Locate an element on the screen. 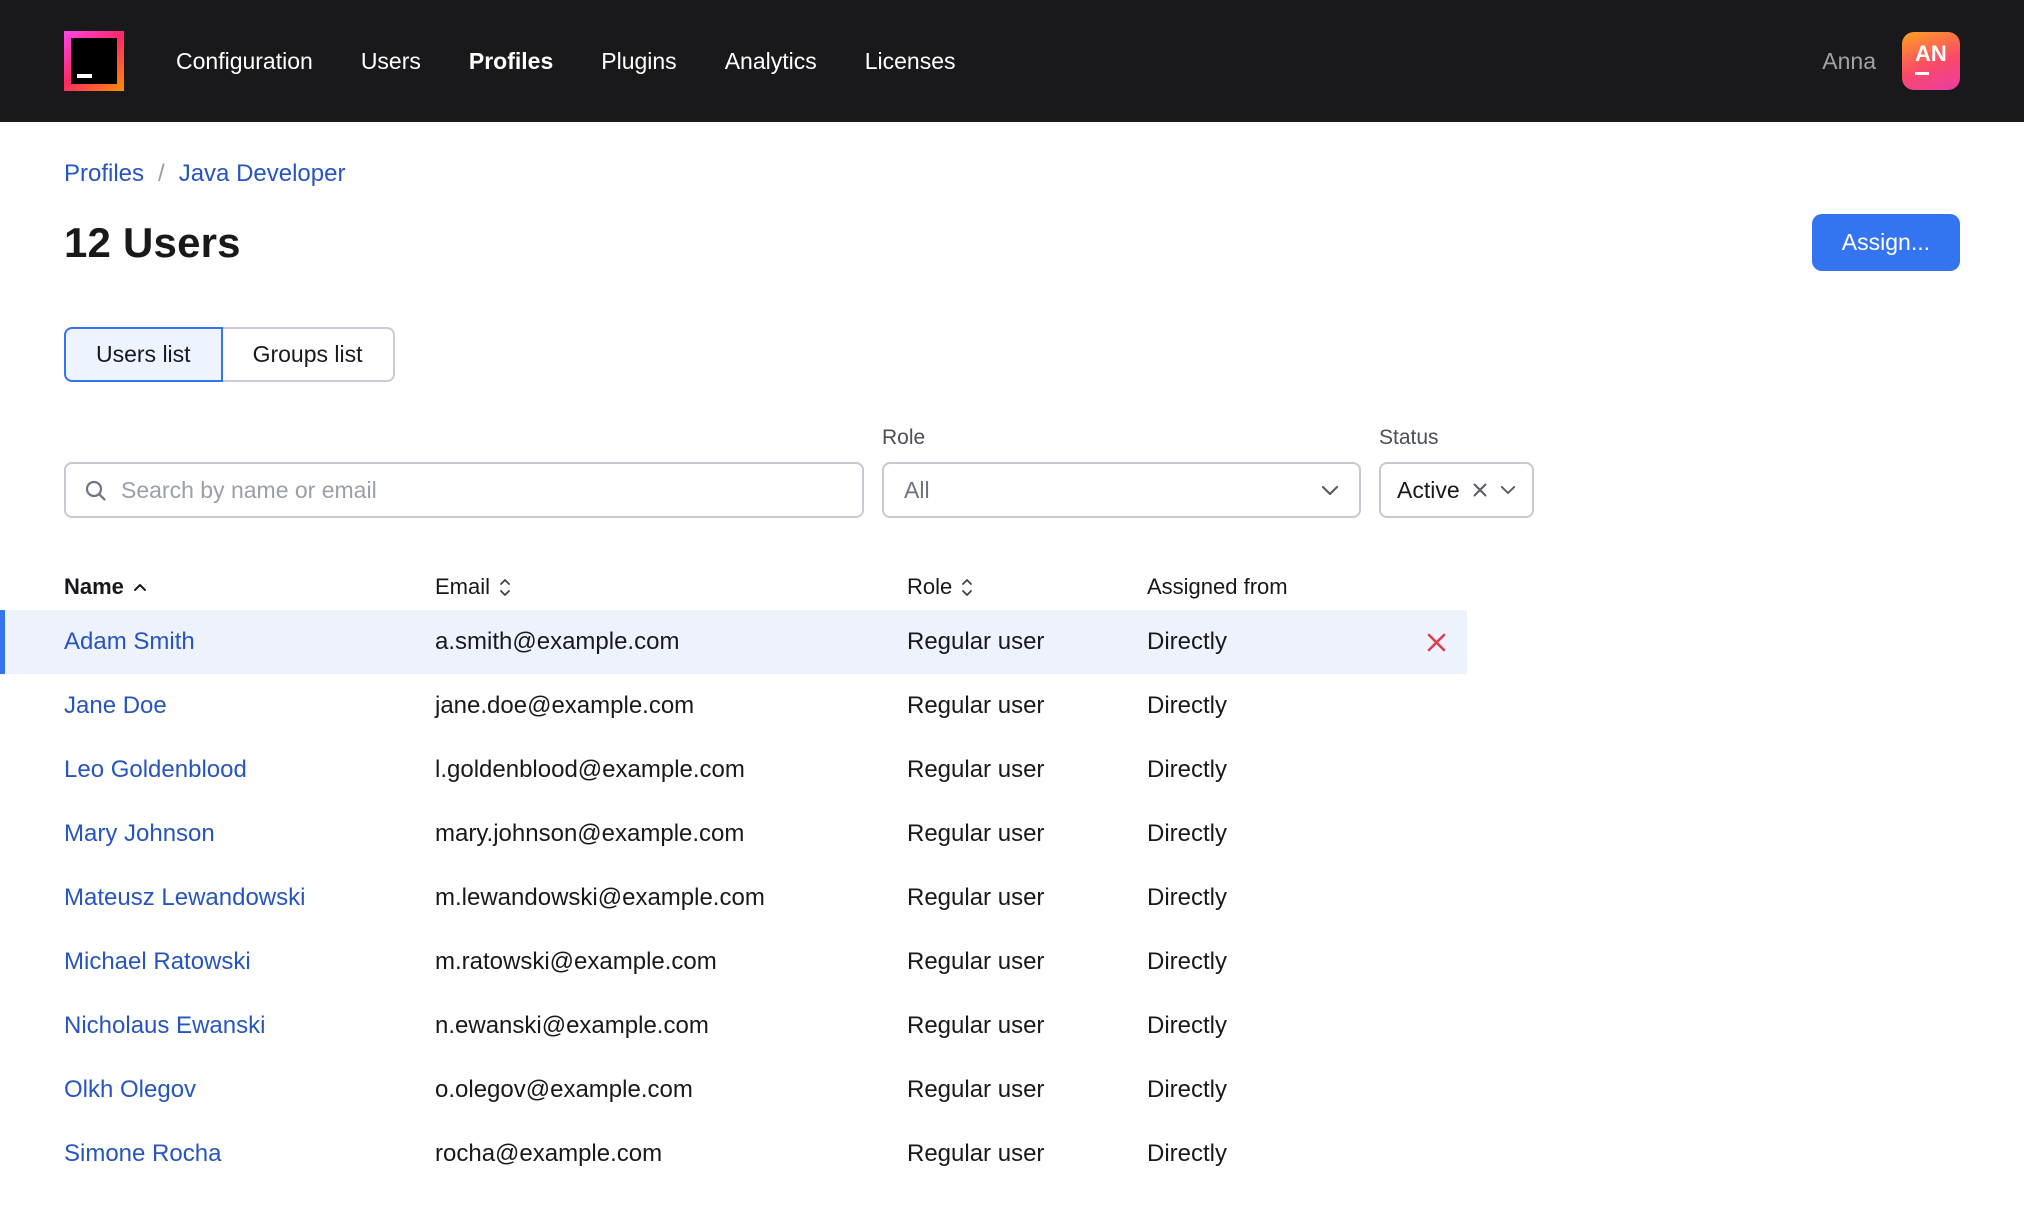 The image size is (2024, 1224). status-select: Active is located at coordinates (1456, 490).